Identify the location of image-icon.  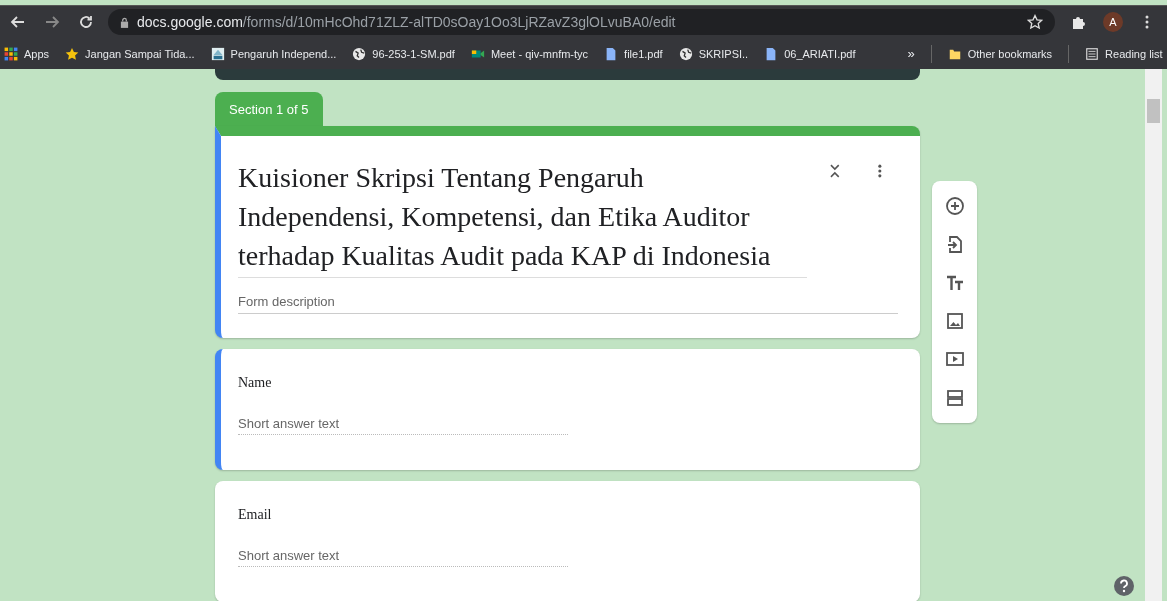
(954, 321).